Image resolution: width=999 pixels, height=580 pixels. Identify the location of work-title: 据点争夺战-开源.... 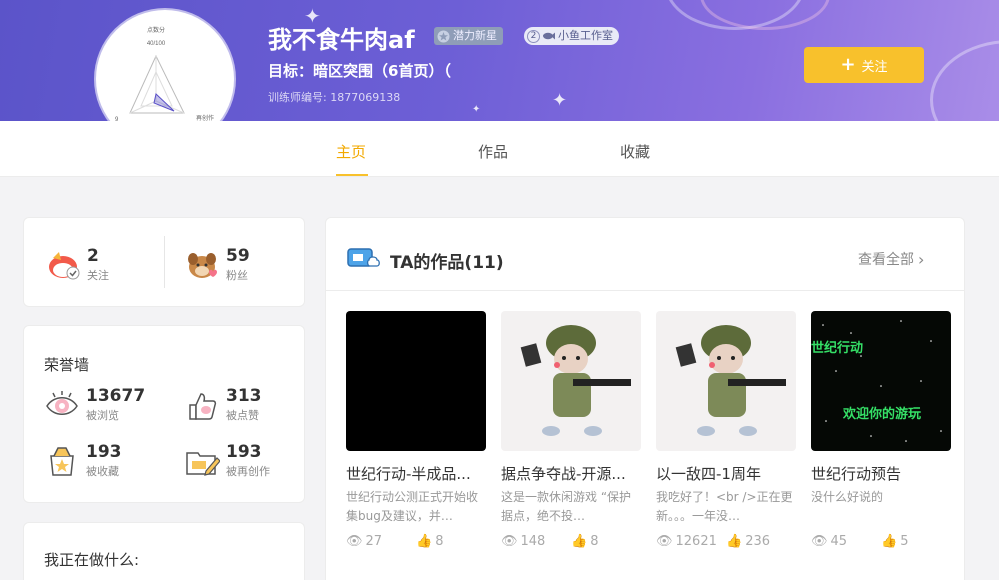
(571, 473).